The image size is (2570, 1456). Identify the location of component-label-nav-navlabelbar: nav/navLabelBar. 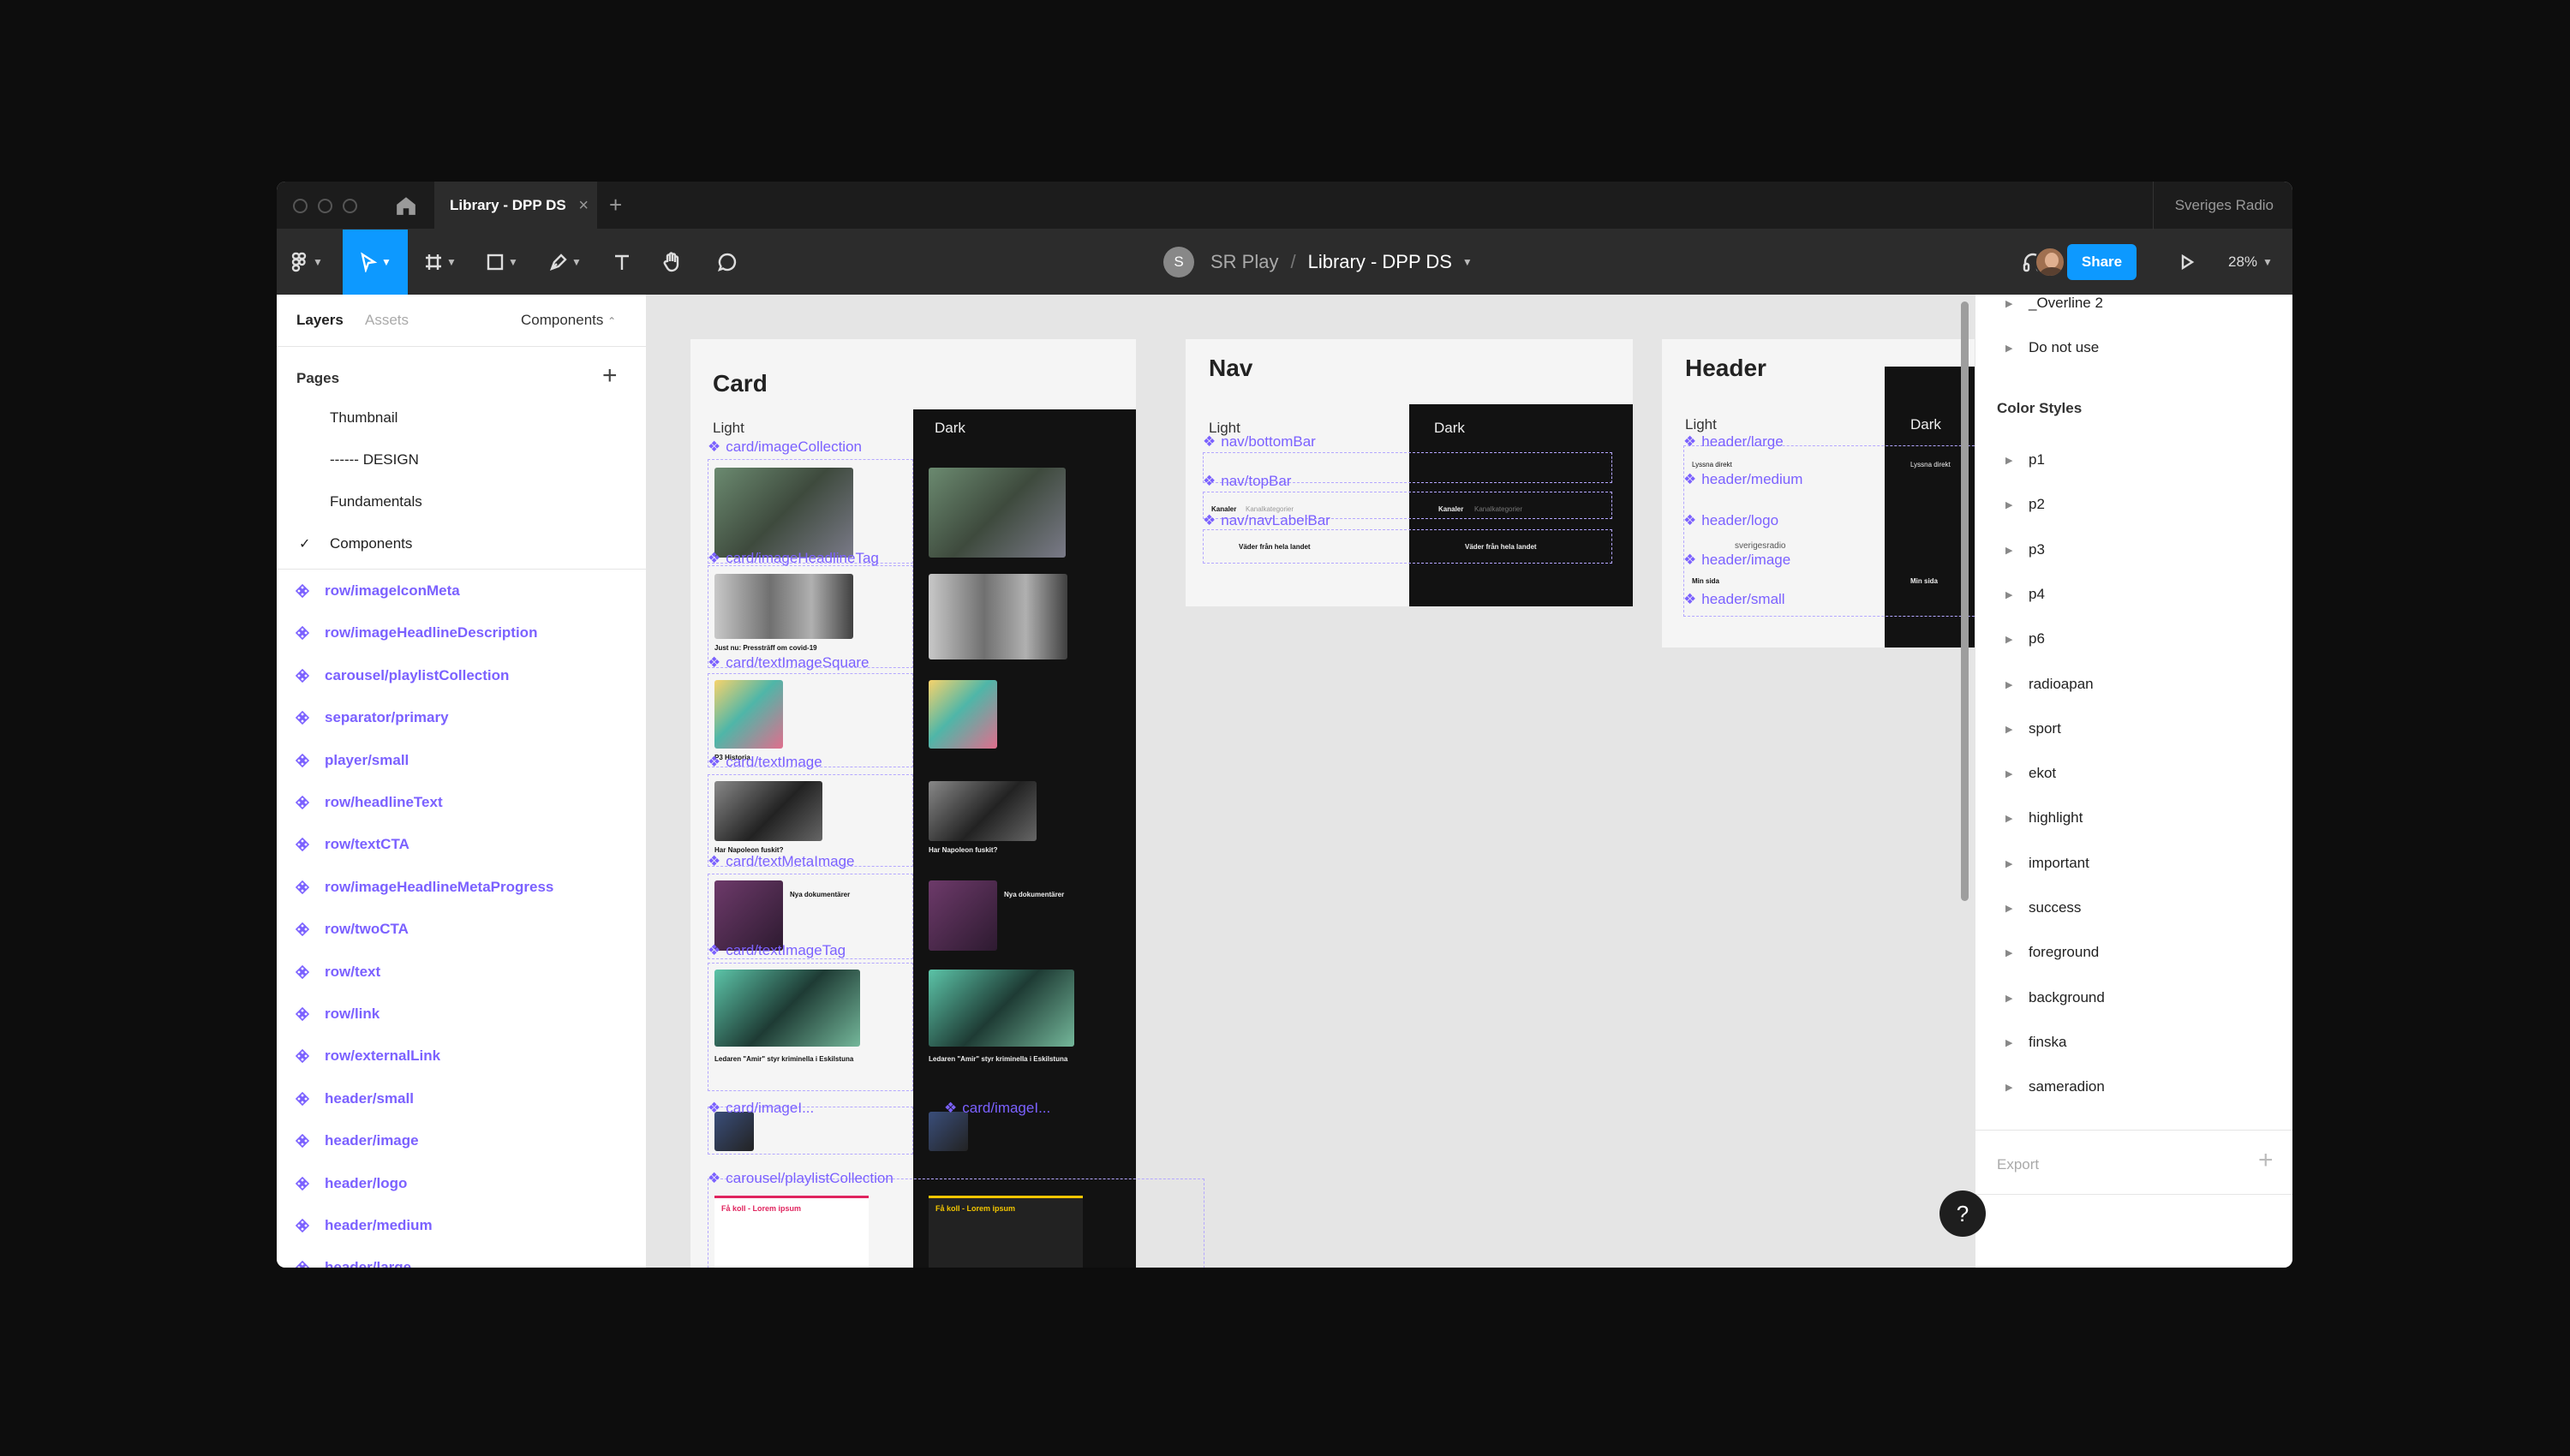
(1267, 520).